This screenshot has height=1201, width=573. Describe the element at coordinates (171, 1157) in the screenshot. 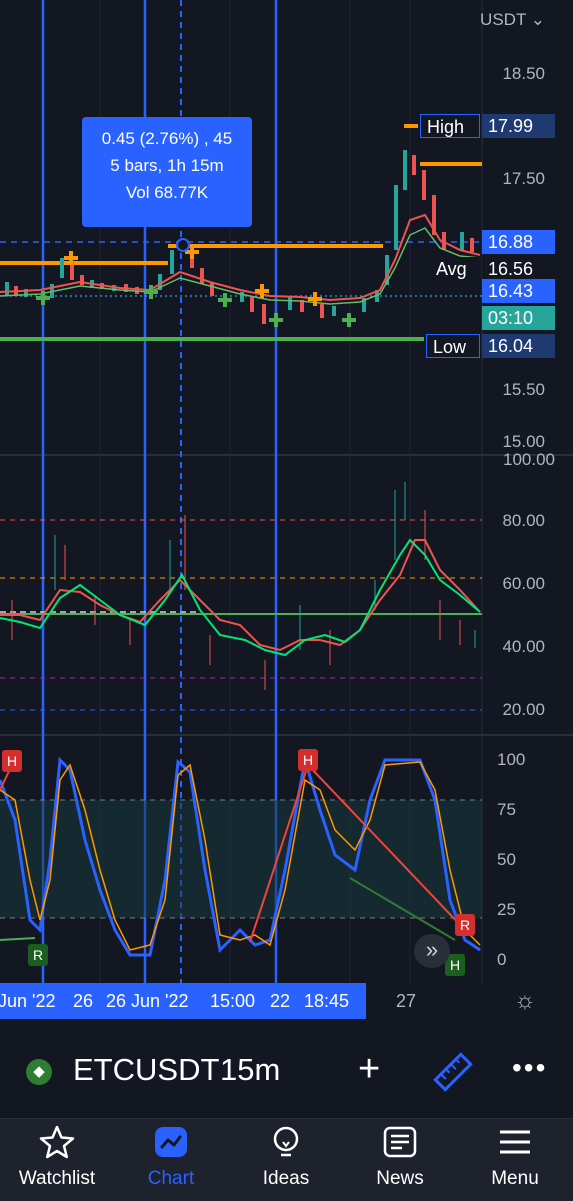

I see `nav-chart: Chart` at that location.